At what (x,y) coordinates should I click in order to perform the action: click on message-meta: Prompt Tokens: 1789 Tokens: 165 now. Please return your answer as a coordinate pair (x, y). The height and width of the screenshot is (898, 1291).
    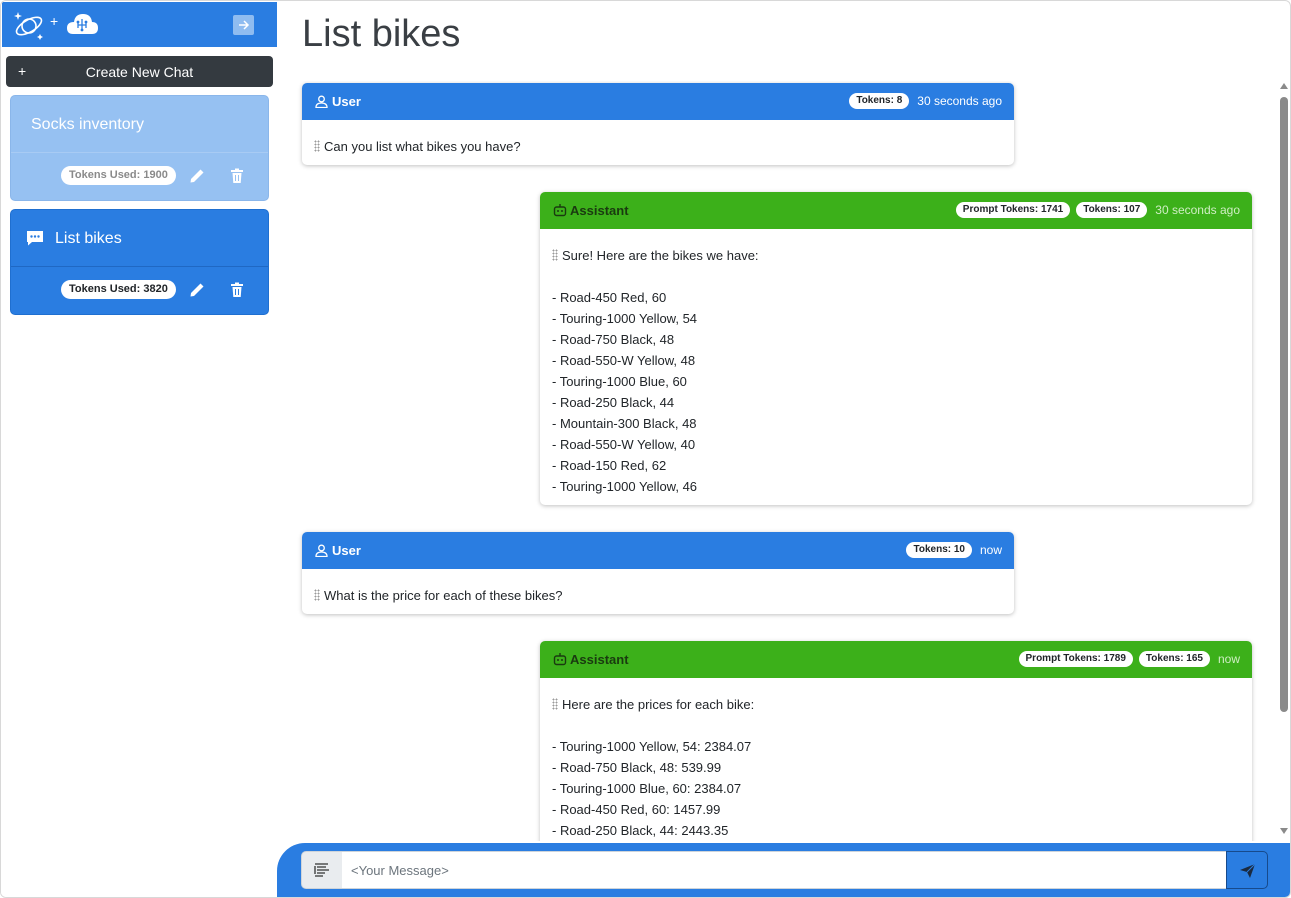
    Looking at the image, I should click on (1129, 659).